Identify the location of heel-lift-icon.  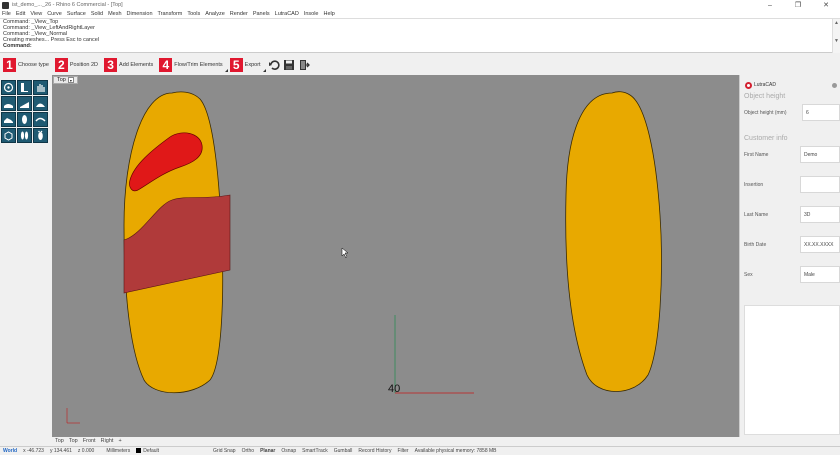
(8, 103).